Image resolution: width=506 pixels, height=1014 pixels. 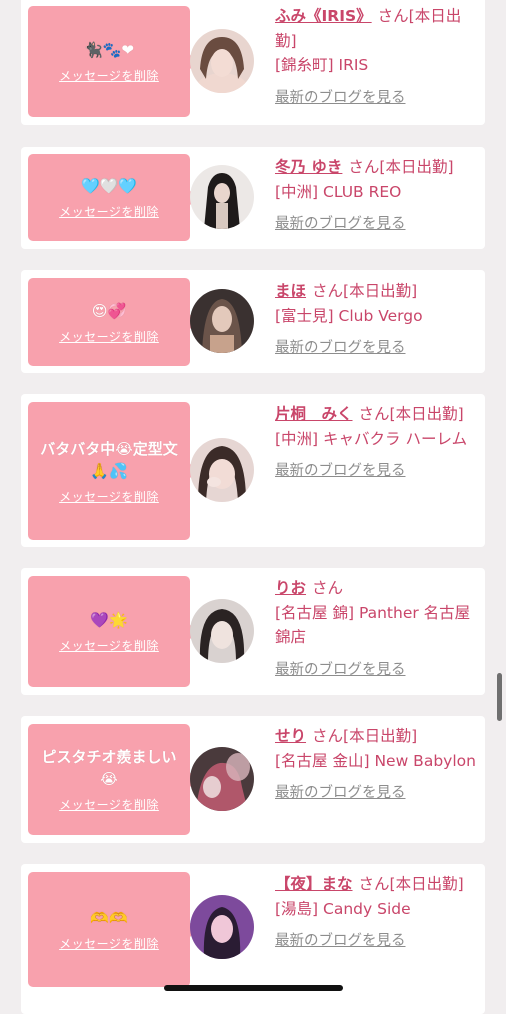 I want to click on message-bubble: ピスタチオ羨ましい😭 メッセージを削除, so click(x=112, y=779).